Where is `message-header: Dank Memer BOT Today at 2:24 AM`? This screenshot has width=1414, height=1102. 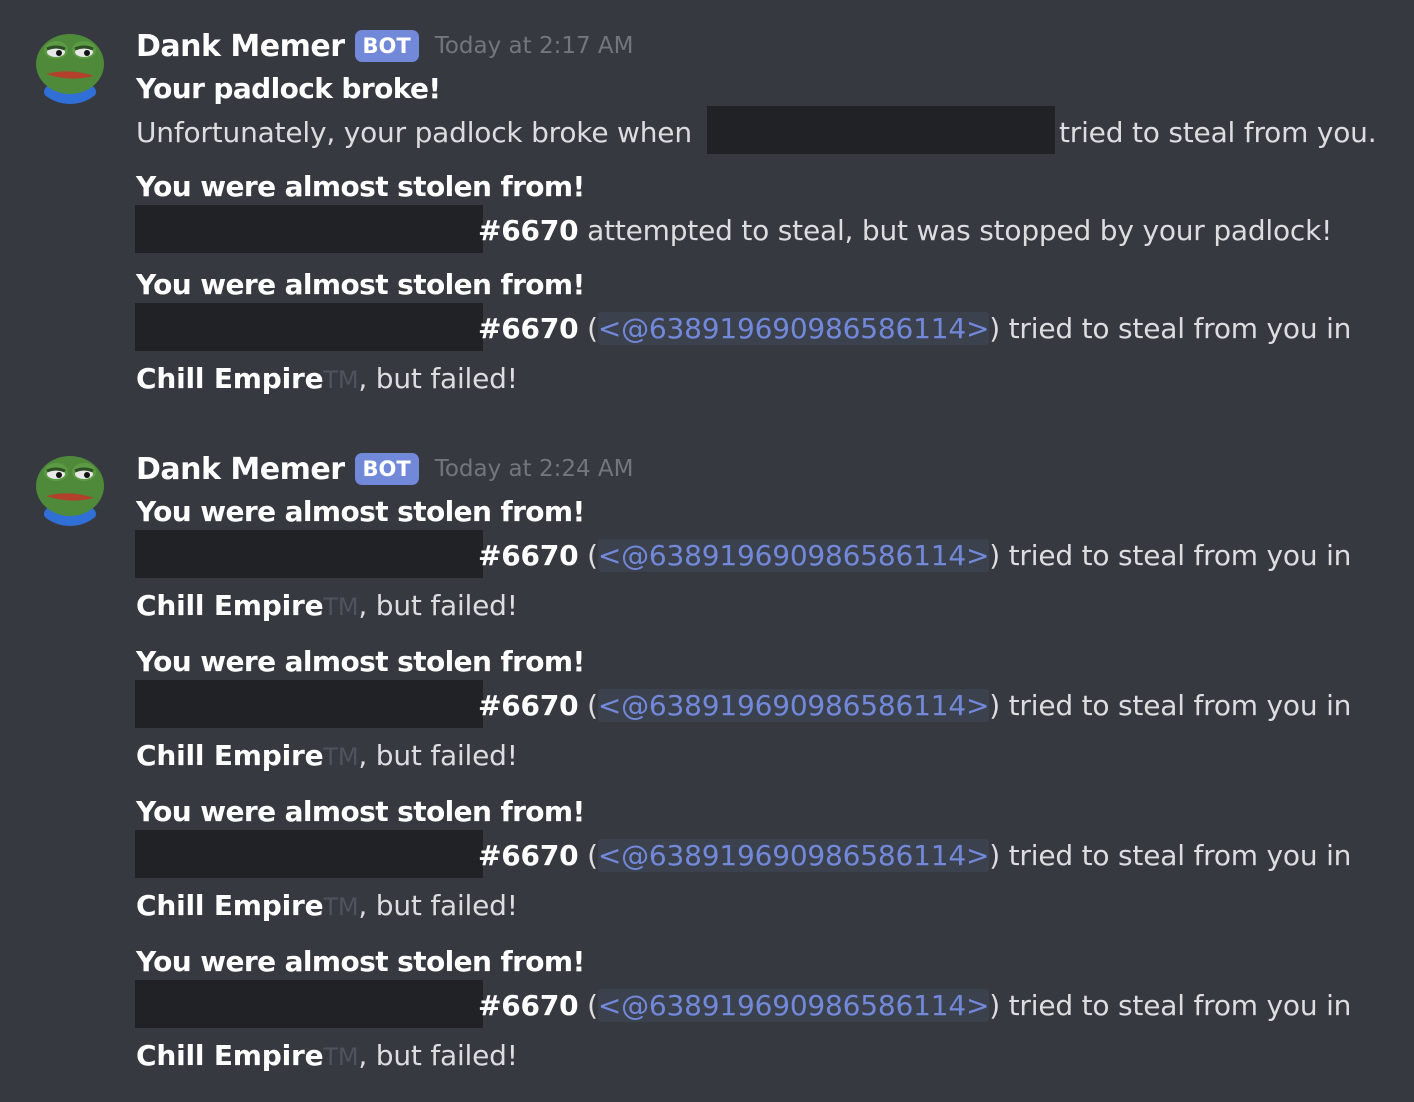
message-header: Dank Memer BOT Today at 2:24 AM is located at coordinates (385, 469).